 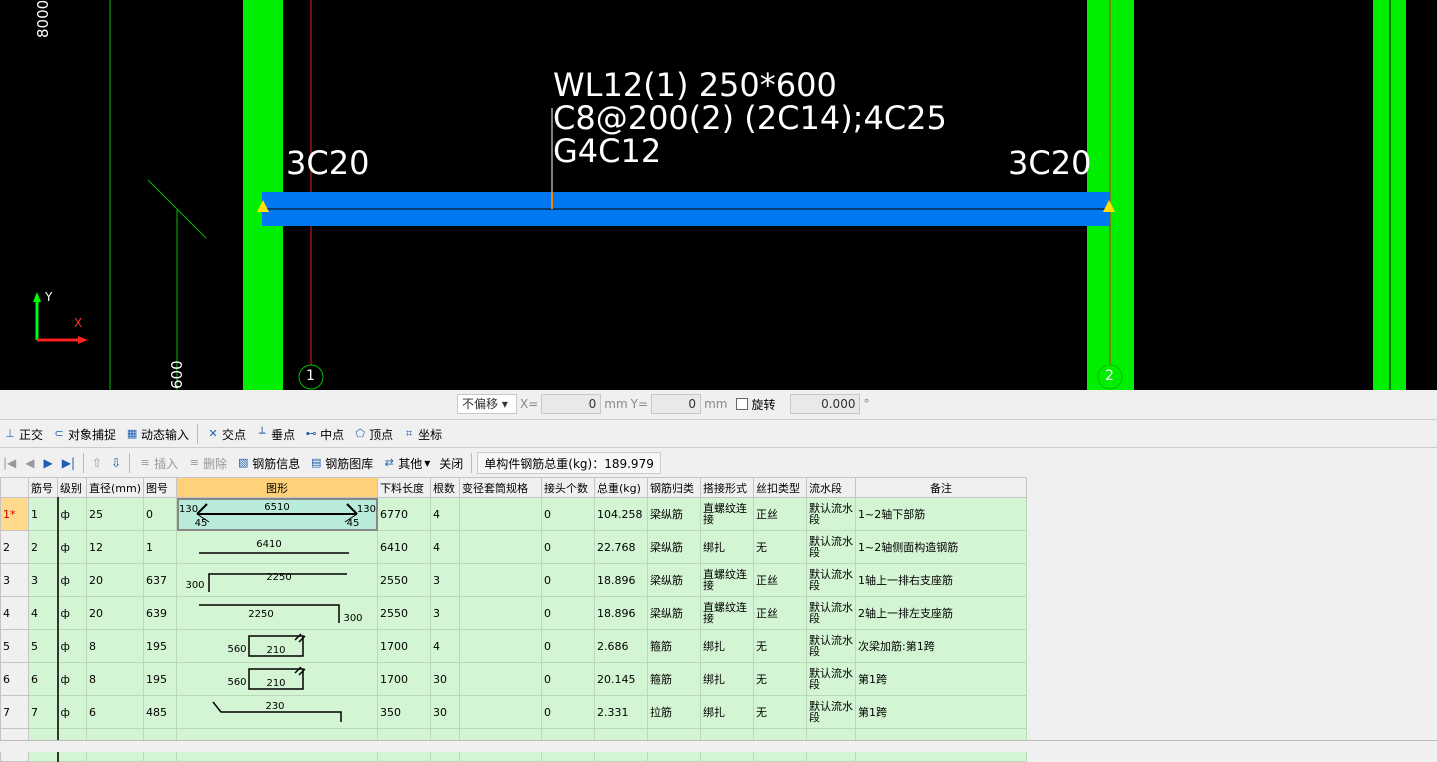 What do you see at coordinates (742, 404) in the screenshot?
I see `rotate-checkbox` at bounding box center [742, 404].